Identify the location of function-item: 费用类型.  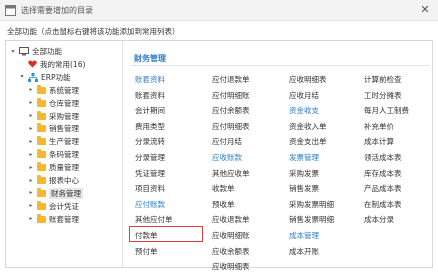
(150, 126).